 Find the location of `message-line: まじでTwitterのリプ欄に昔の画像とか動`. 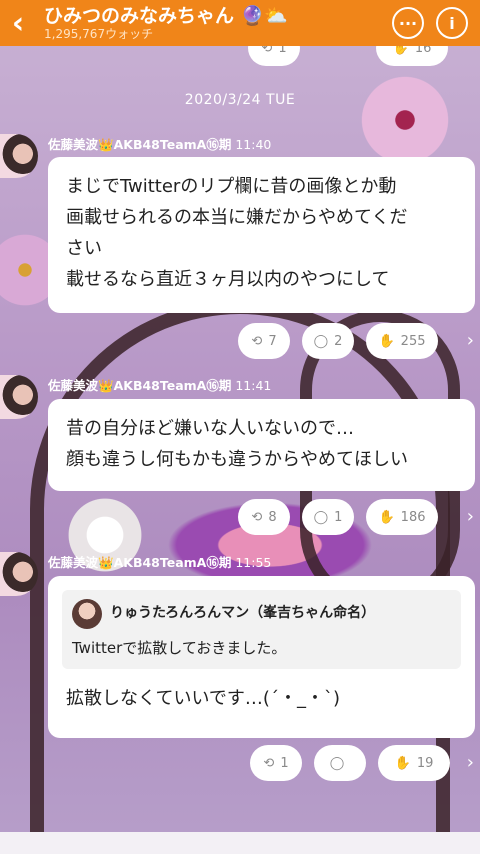

message-line: まじでTwitterのリプ欄に昔の画像とか動 is located at coordinates (231, 186).